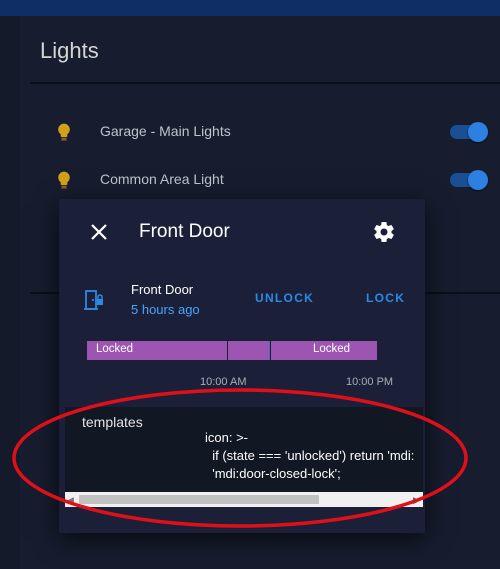  I want to click on unlock-button: UNLOCK, so click(284, 298).